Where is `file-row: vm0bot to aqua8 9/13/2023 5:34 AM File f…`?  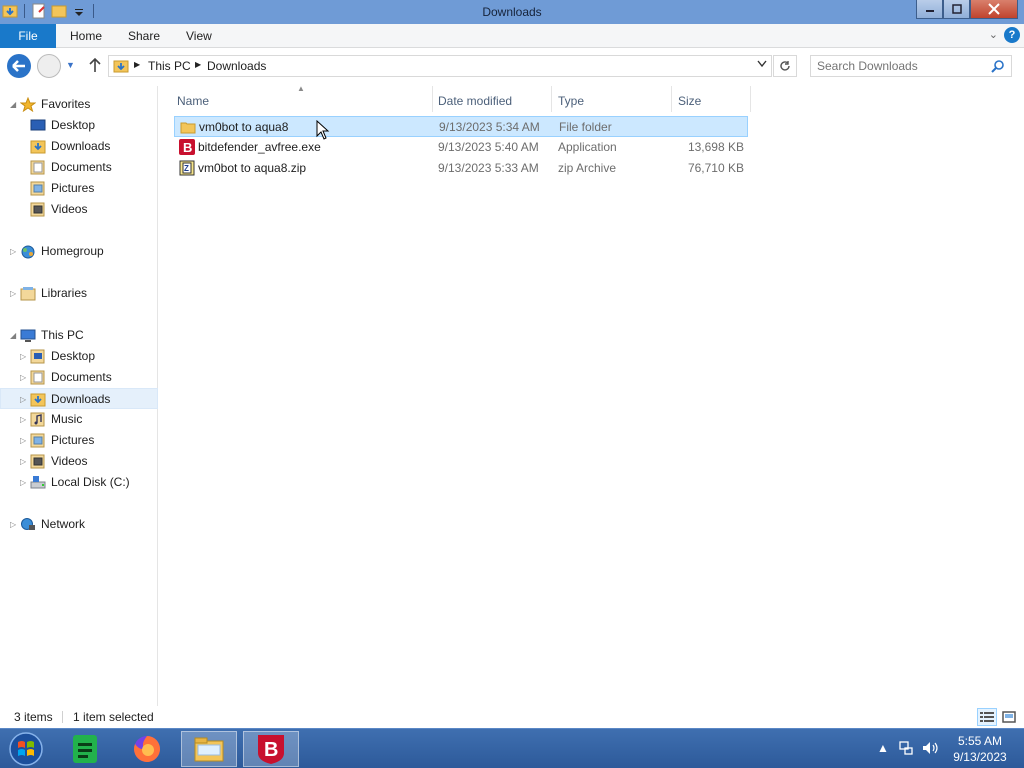
file-row: vm0bot to aqua8 9/13/2023 5:34 AM File f… is located at coordinates (461, 126).